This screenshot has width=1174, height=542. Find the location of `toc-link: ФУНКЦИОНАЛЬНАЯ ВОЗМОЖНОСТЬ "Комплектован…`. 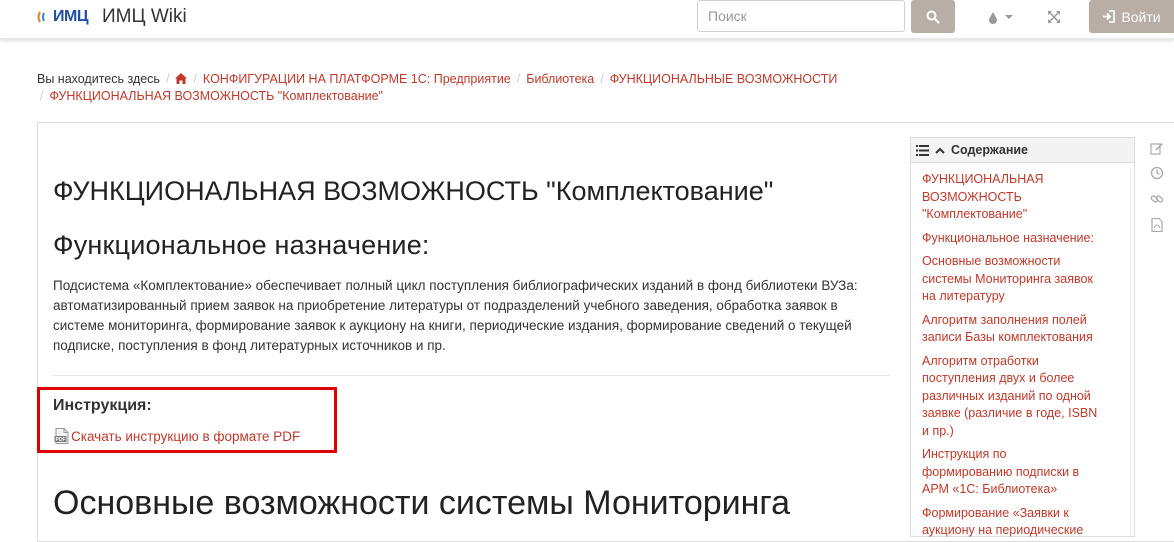

toc-link: ФУНКЦИОНАЛЬНАЯ ВОЗМОЖНОСТЬ "Комплектован… is located at coordinates (983, 196).